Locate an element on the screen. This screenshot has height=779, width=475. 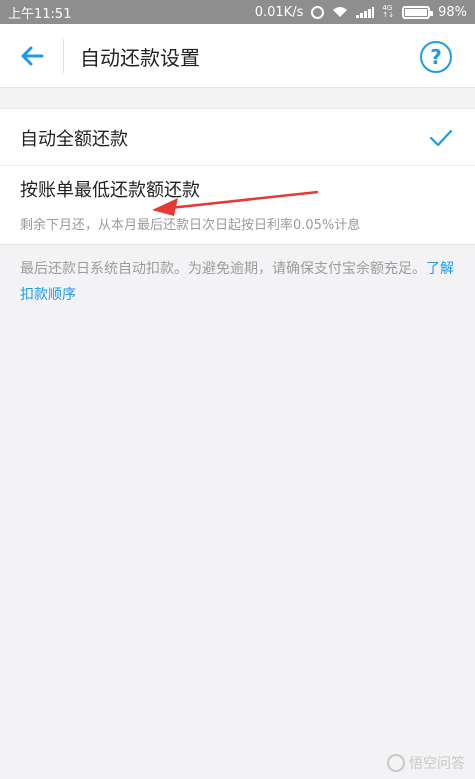
network-type-icon: 4G ↑↓ is located at coordinates (388, 11).